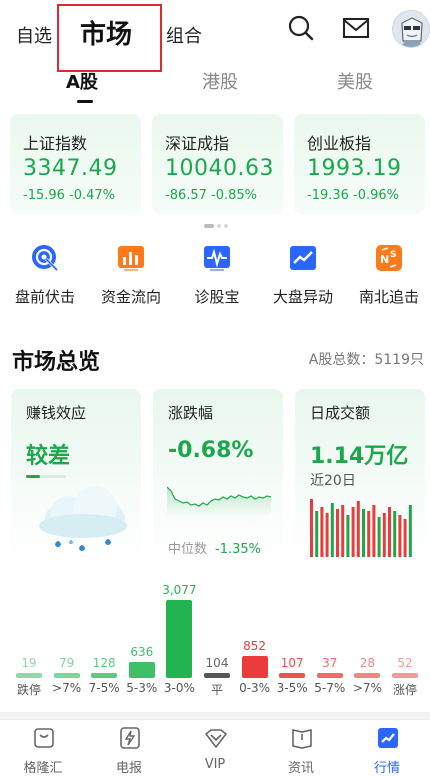 The height and width of the screenshot is (777, 430). Describe the element at coordinates (184, 35) in the screenshot. I see `tab-portfolio: 组合` at that location.